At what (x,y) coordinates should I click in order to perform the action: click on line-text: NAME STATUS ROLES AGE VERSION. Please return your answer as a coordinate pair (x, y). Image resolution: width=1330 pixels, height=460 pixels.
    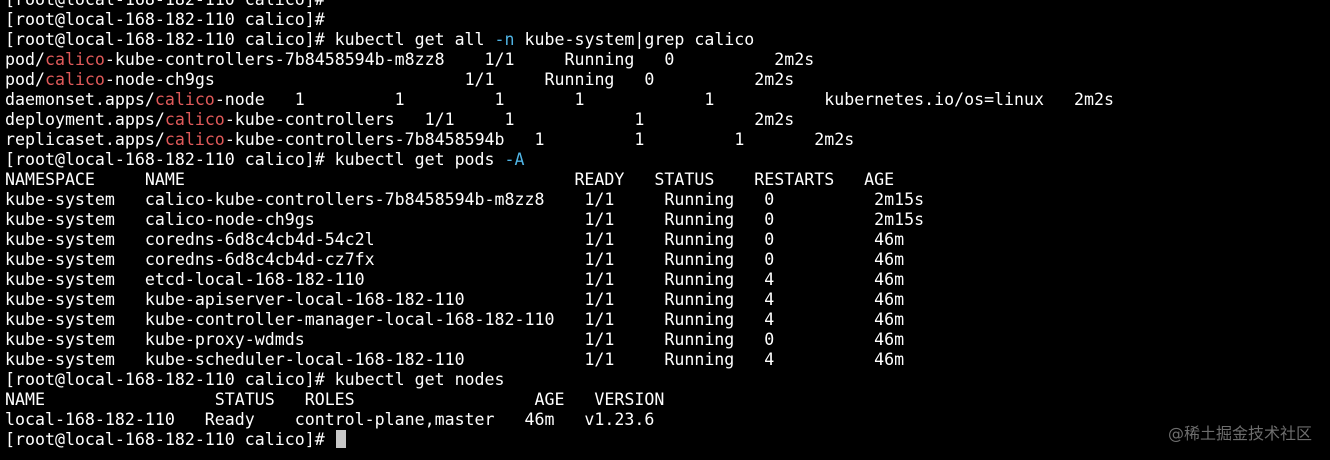
    Looking at the image, I should click on (335, 399).